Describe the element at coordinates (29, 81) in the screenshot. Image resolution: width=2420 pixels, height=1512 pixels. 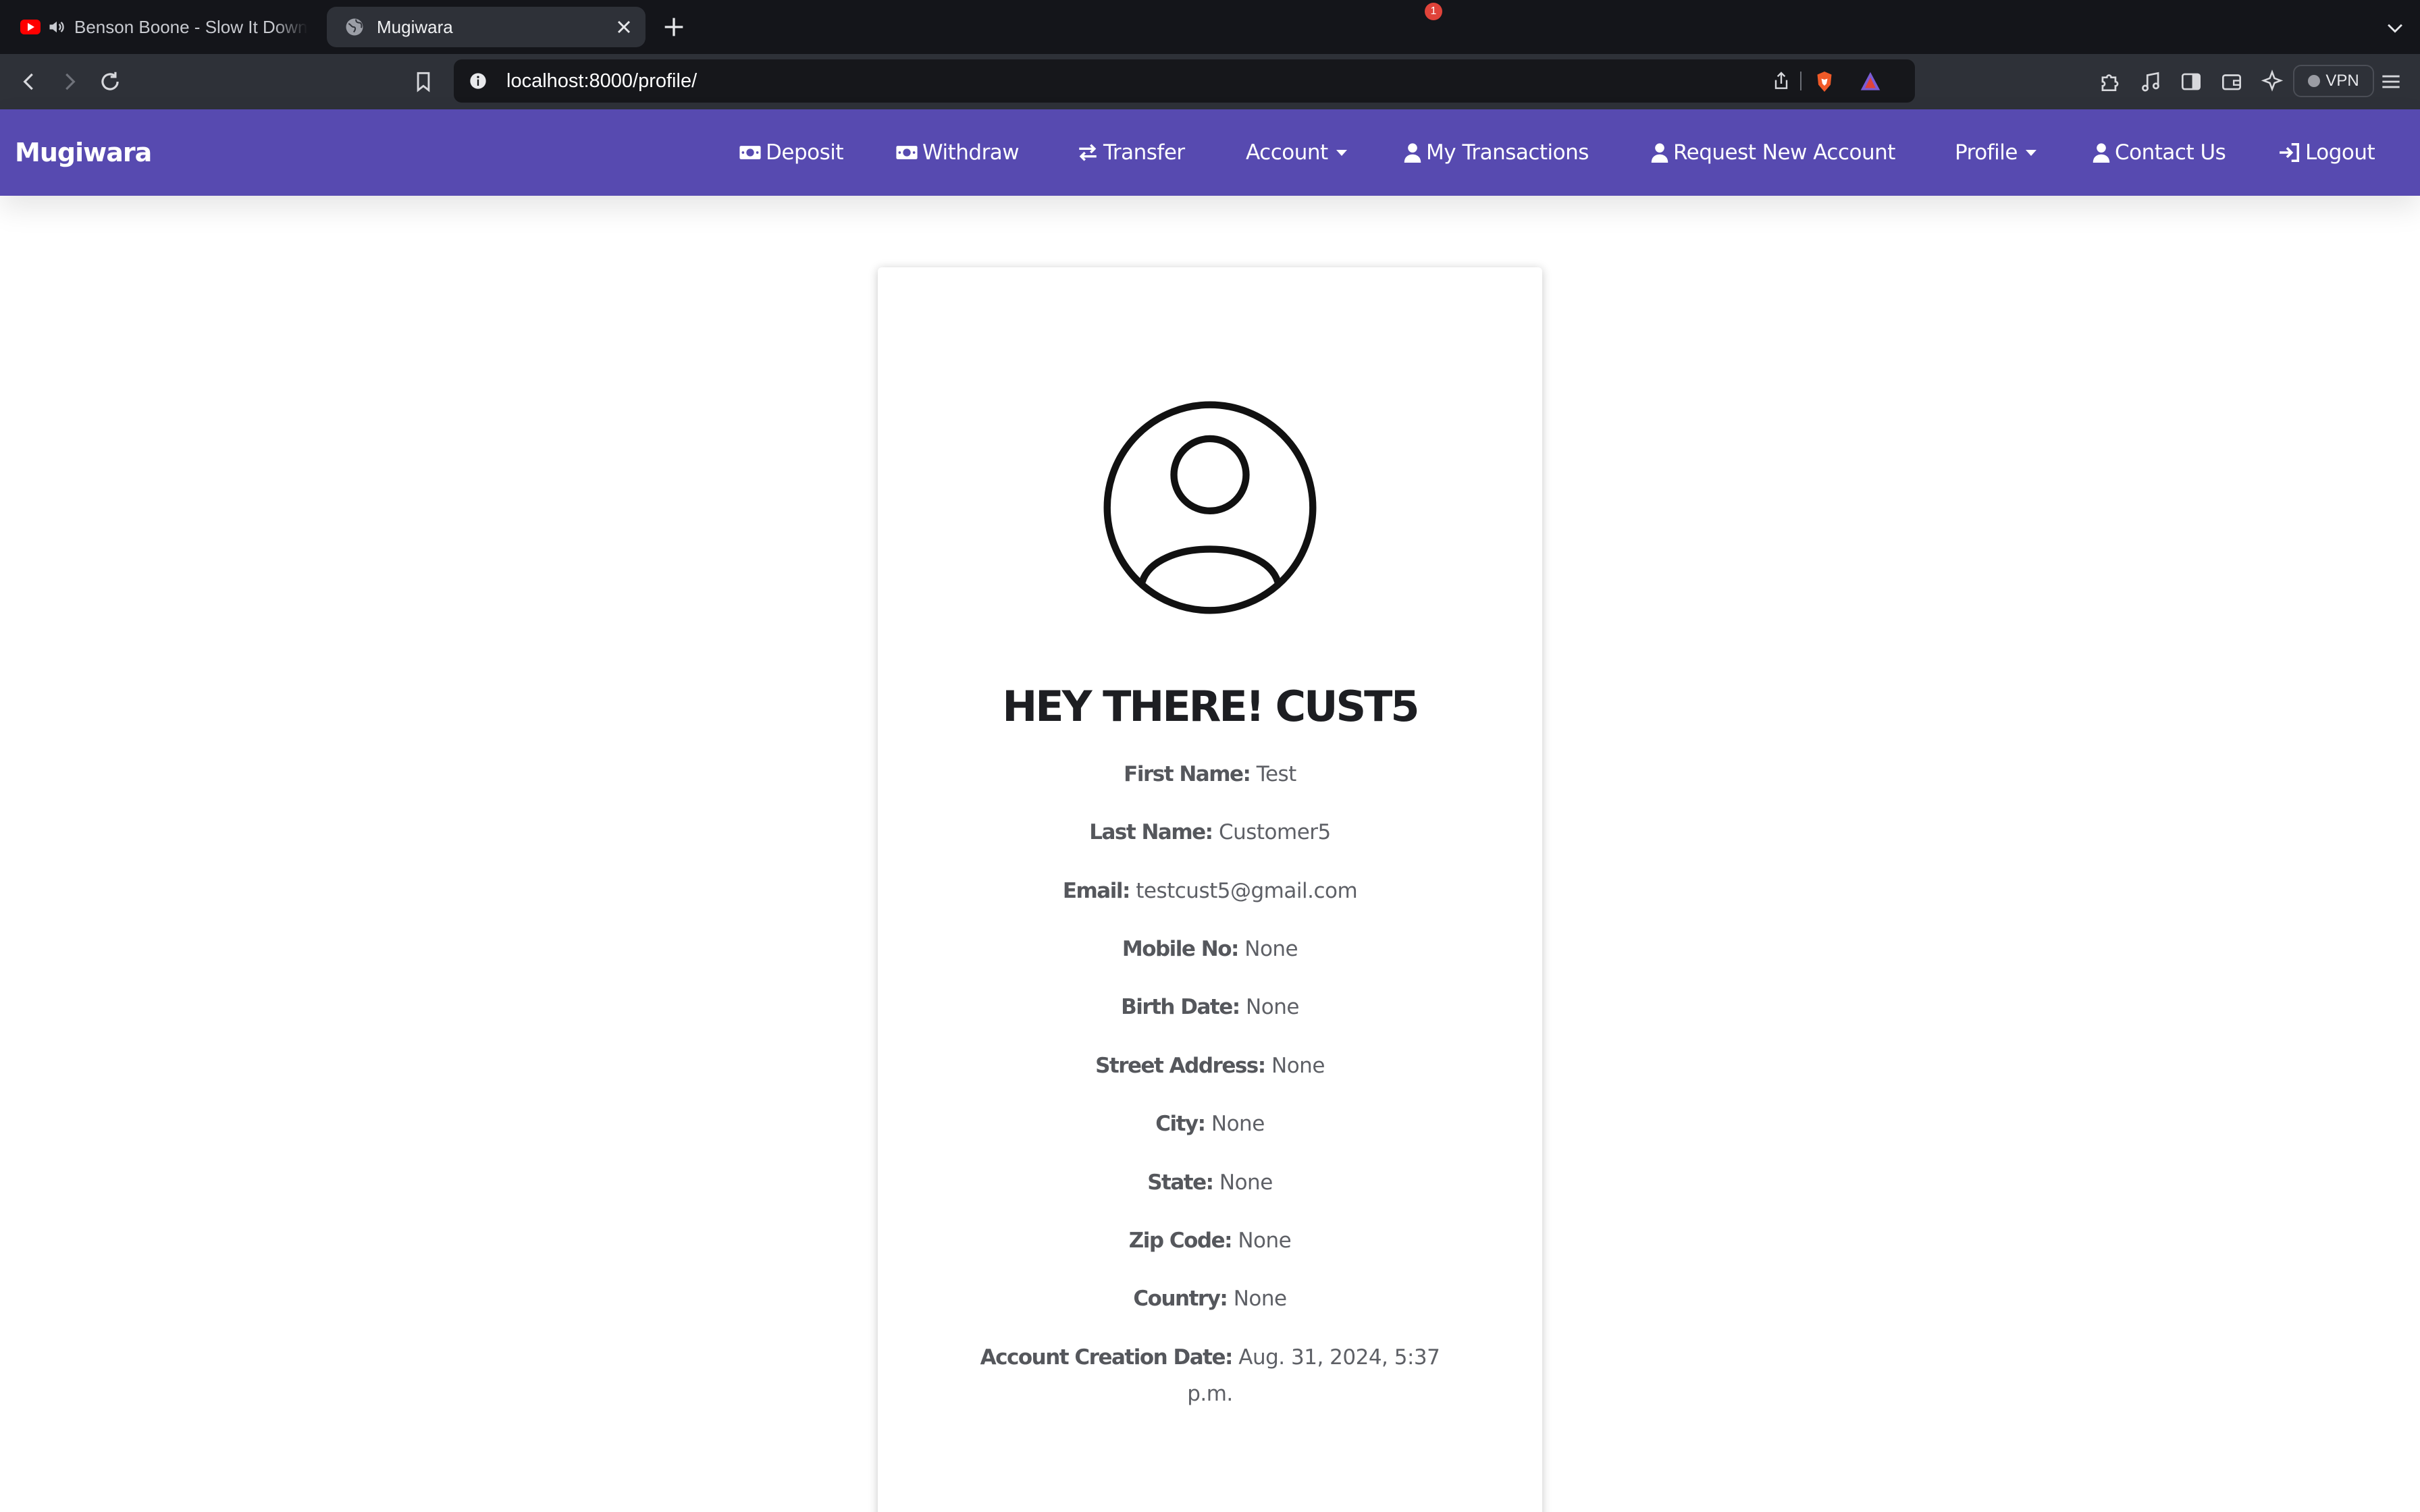
I see `back-icon` at that location.